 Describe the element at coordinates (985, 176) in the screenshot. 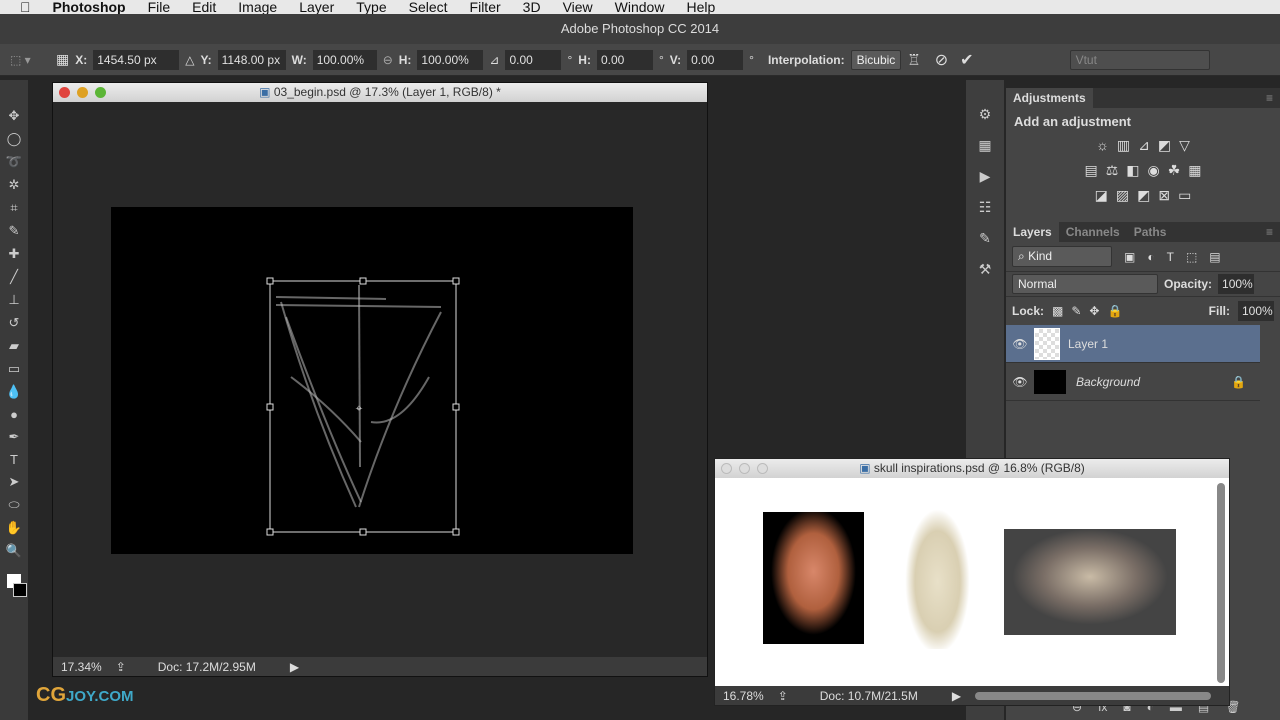

I see `actions-panel-icon: ▶` at that location.